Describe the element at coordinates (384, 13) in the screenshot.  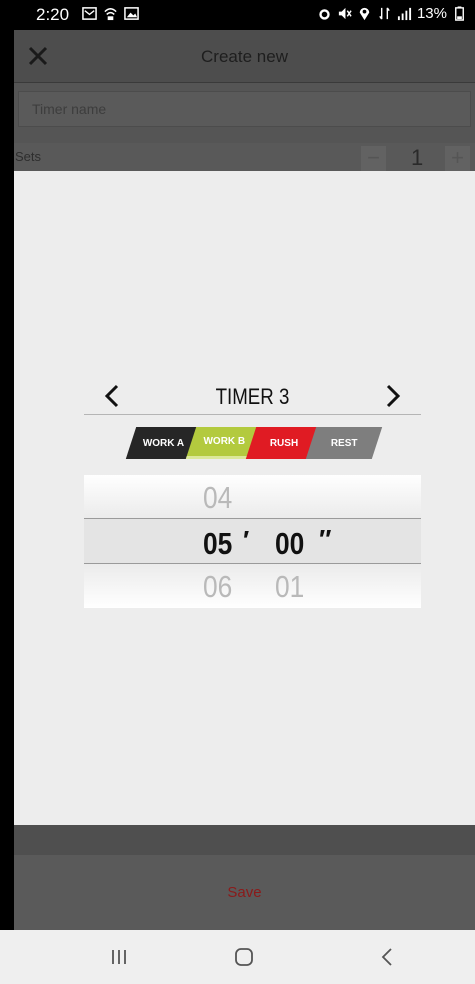
I see `data-transfer-icon` at that location.